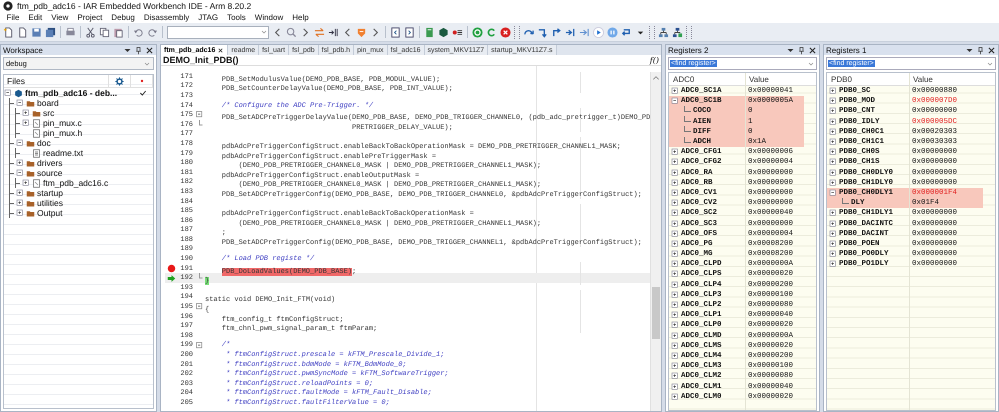 The height and width of the screenshot is (412, 999). I want to click on menu-item: File, so click(13, 17).